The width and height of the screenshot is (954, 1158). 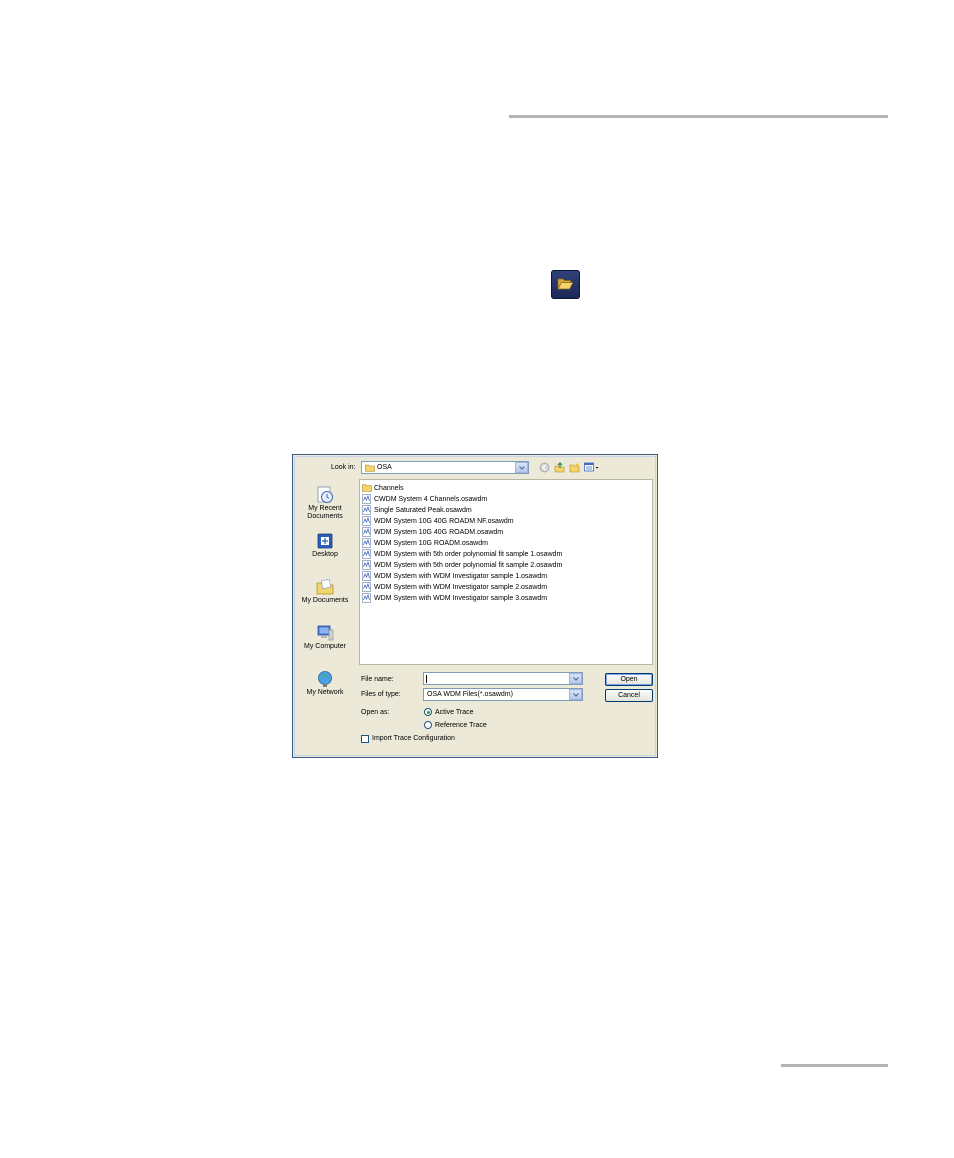 I want to click on place-label: Desktop, so click(x=325, y=554).